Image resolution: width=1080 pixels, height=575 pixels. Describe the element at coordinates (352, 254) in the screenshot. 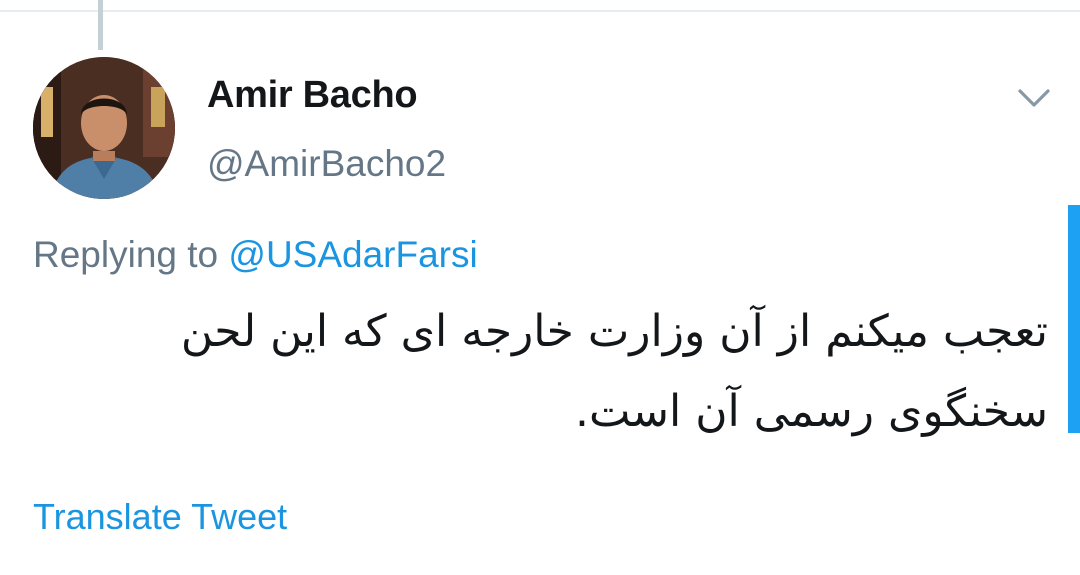

I see `replying-to-mention-link: @USAdarFarsi` at that location.